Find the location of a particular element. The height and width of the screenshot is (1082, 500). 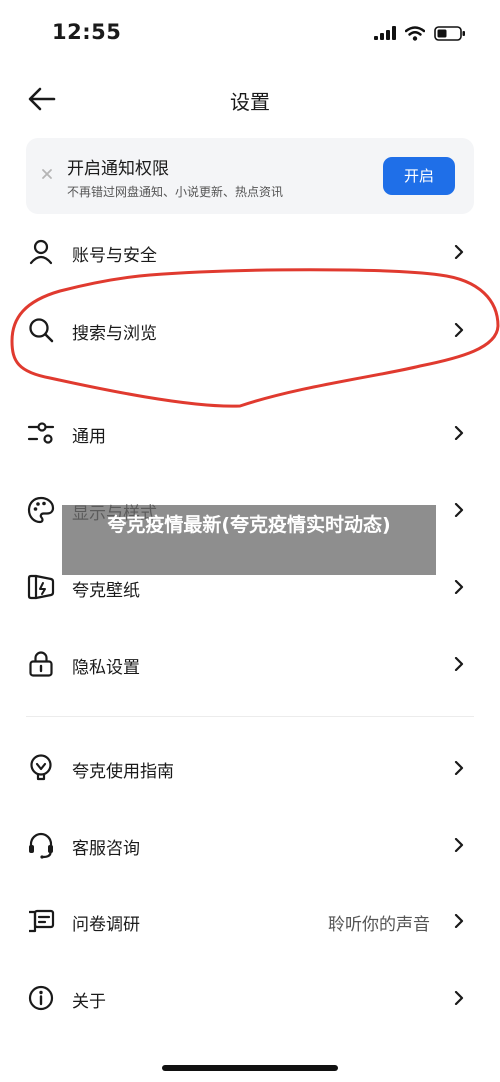

lock-icon is located at coordinates (41, 664).